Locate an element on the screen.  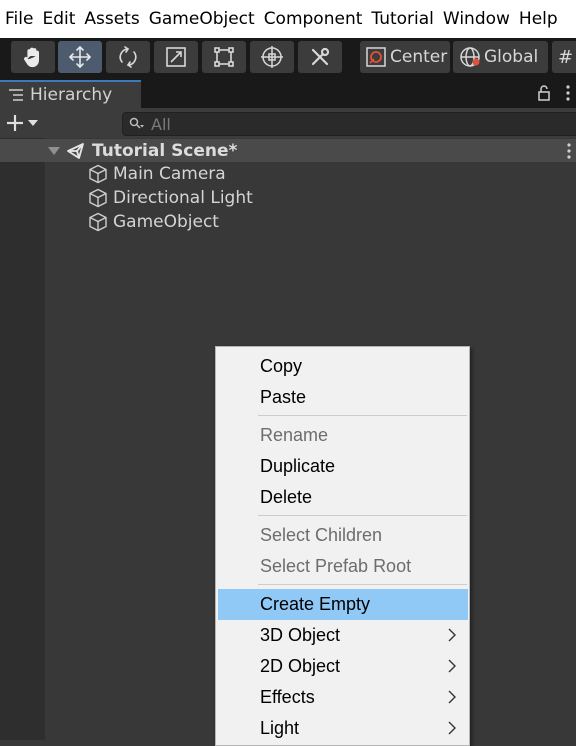
rect-tool-button is located at coordinates (224, 57).